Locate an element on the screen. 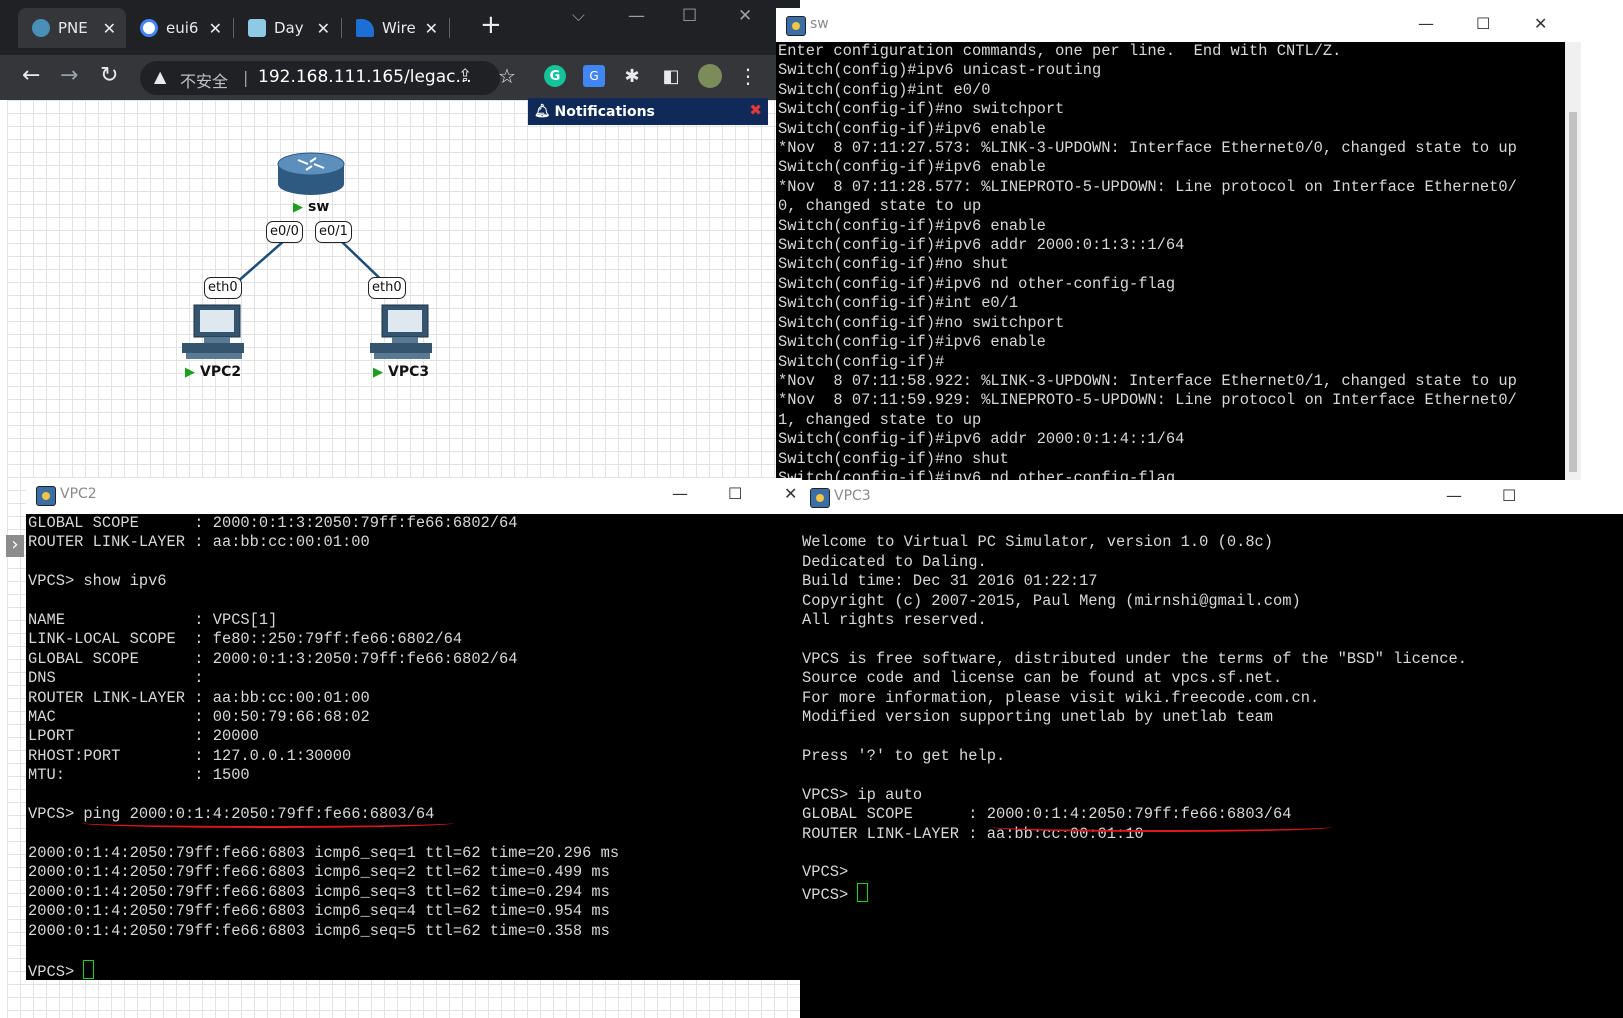 The width and height of the screenshot is (1623, 1018). console-line: 0, changed state to up is located at coordinates (880, 206).